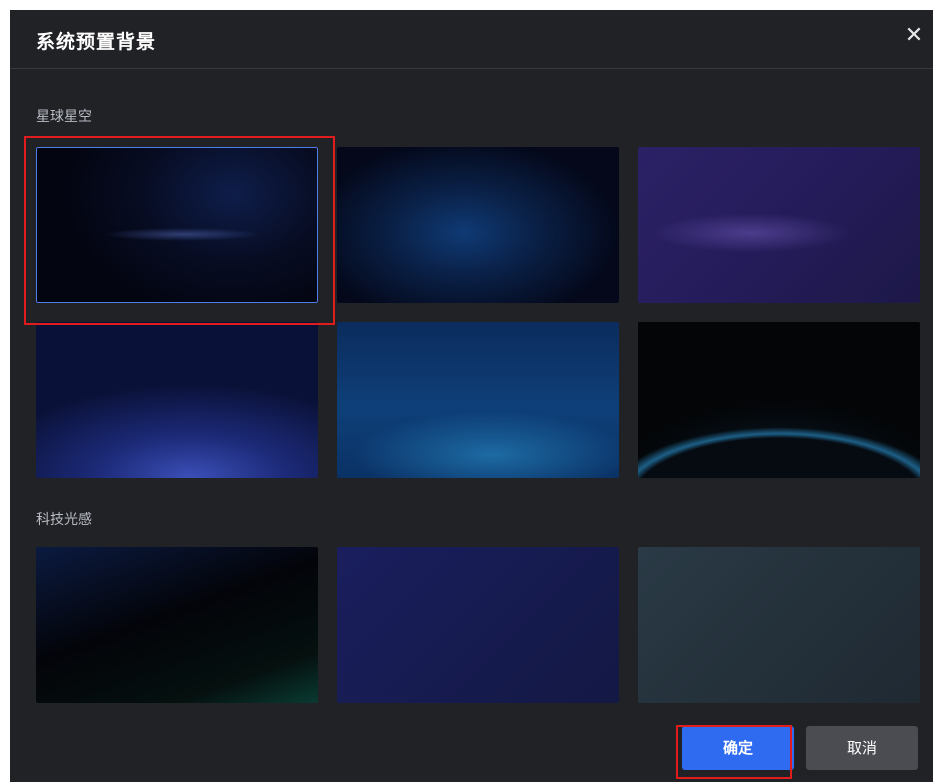 This screenshot has height=782, width=933. Describe the element at coordinates (738, 748) in the screenshot. I see `confirm-button: 确定` at that location.